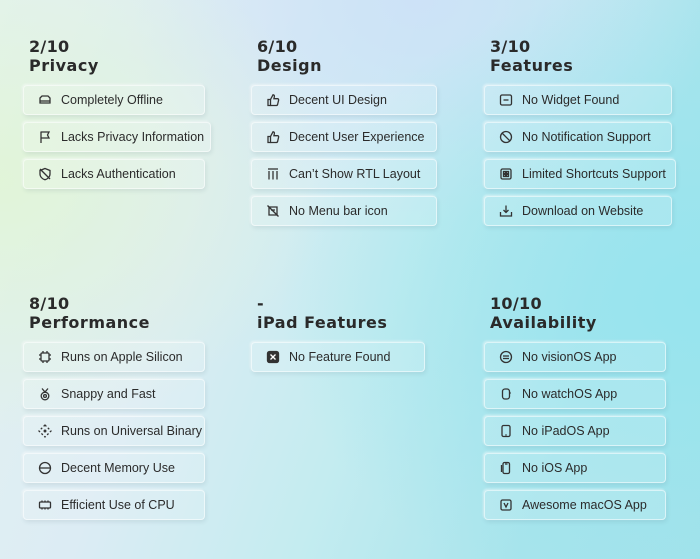  Describe the element at coordinates (45, 137) in the screenshot. I see `flag-icon` at that location.